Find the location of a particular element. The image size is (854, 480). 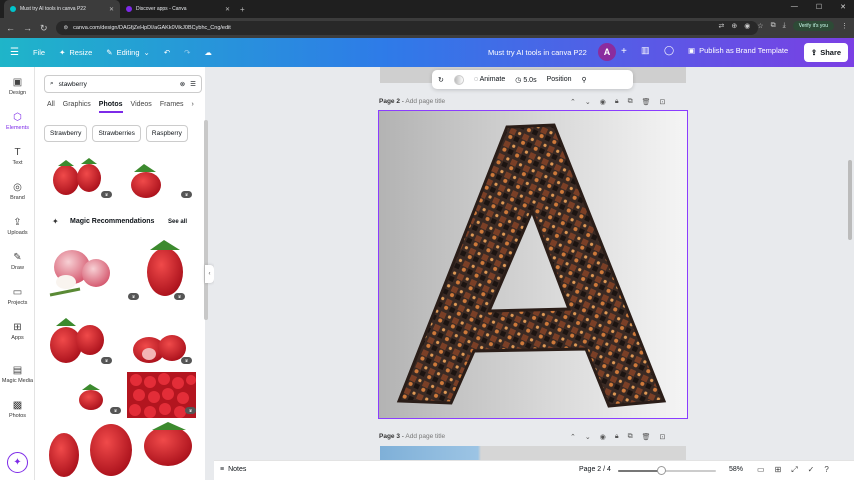

menu-icon: ☰ is located at coordinates (14, 52).